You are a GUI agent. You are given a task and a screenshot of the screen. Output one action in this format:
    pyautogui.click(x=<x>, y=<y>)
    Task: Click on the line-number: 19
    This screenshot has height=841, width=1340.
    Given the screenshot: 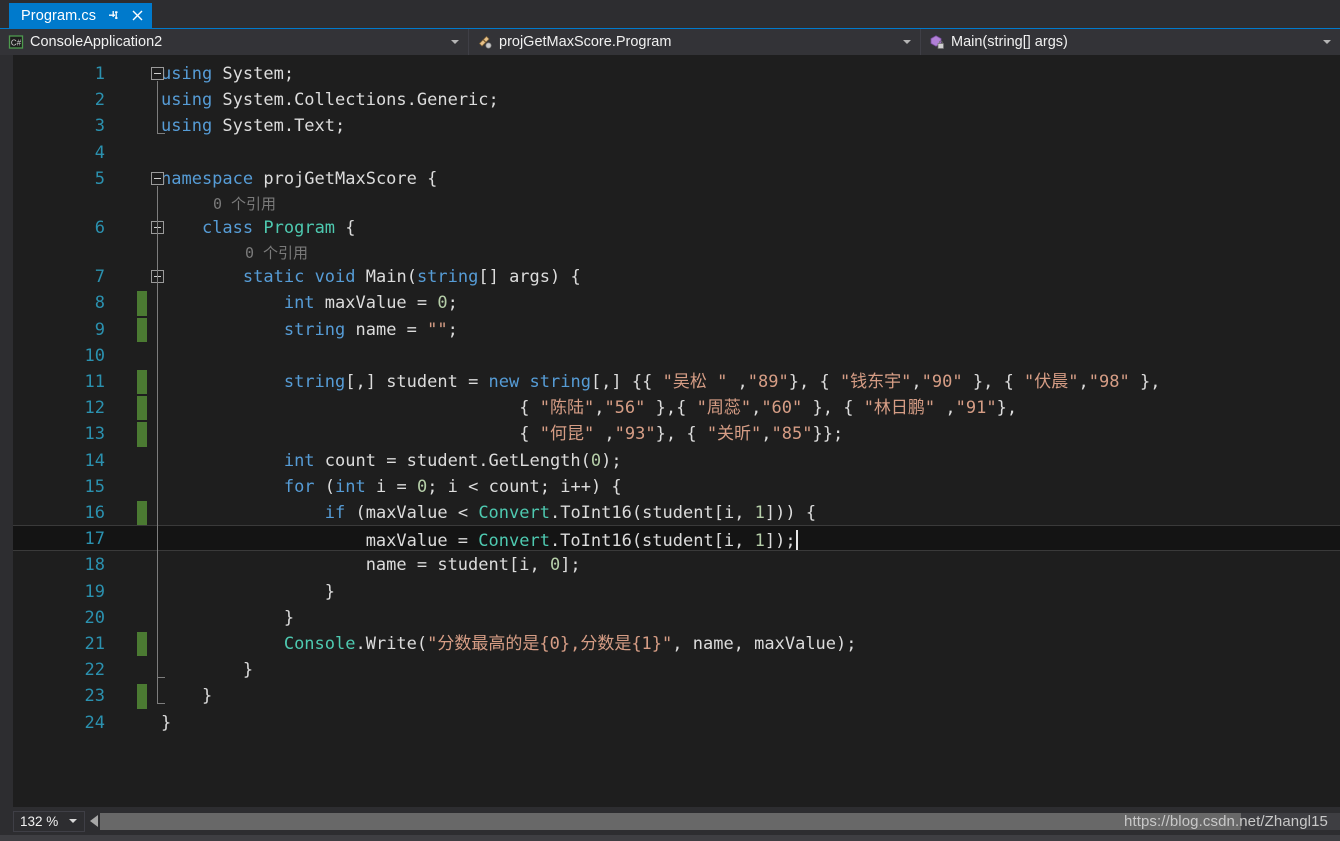 What is the action you would take?
    pyautogui.click(x=94, y=591)
    